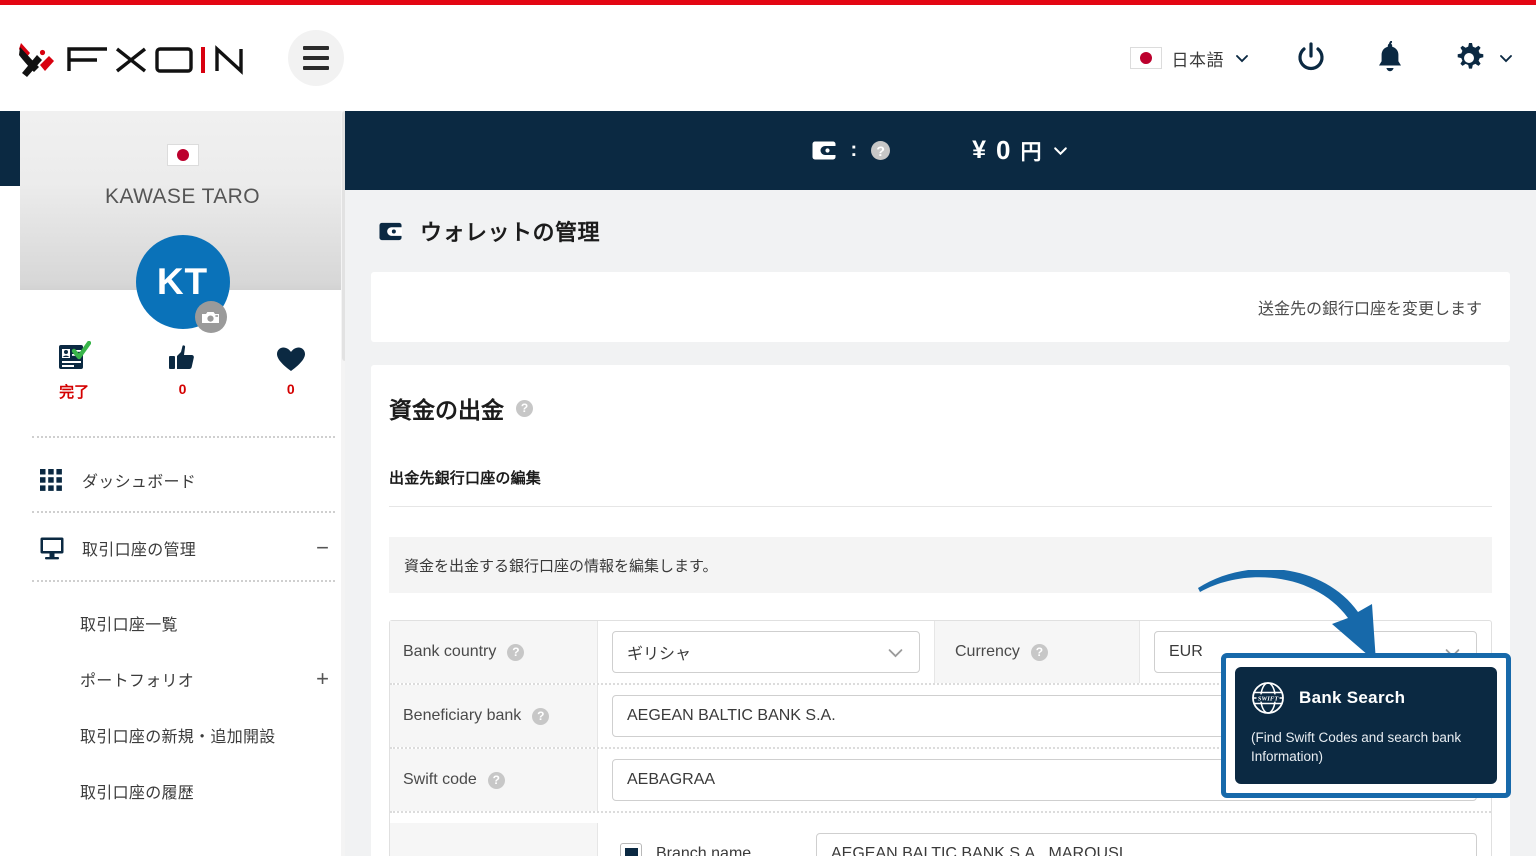  Describe the element at coordinates (139, 482) in the screenshot. I see `sidebar-item-dashboard-label: ダッシュボード` at that location.